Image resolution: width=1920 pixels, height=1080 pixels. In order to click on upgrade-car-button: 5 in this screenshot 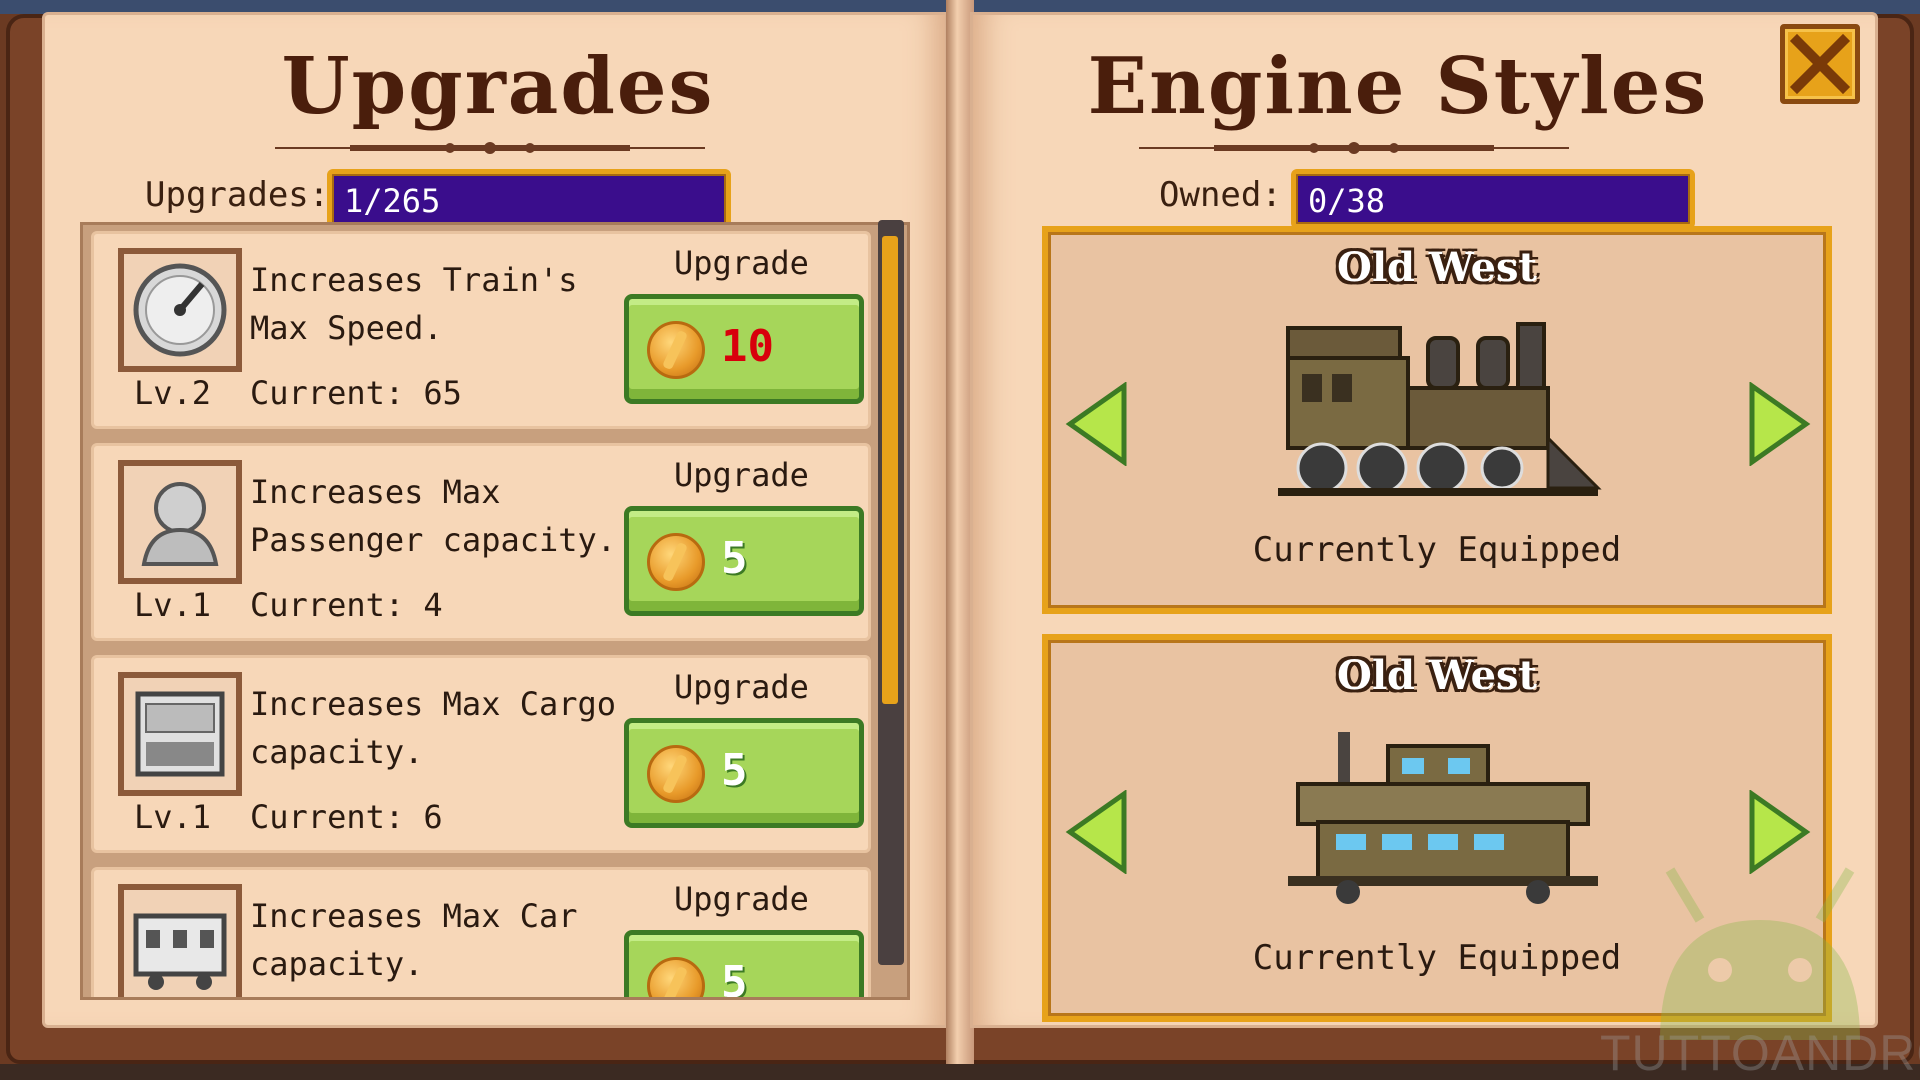, I will do `click(744, 965)`.